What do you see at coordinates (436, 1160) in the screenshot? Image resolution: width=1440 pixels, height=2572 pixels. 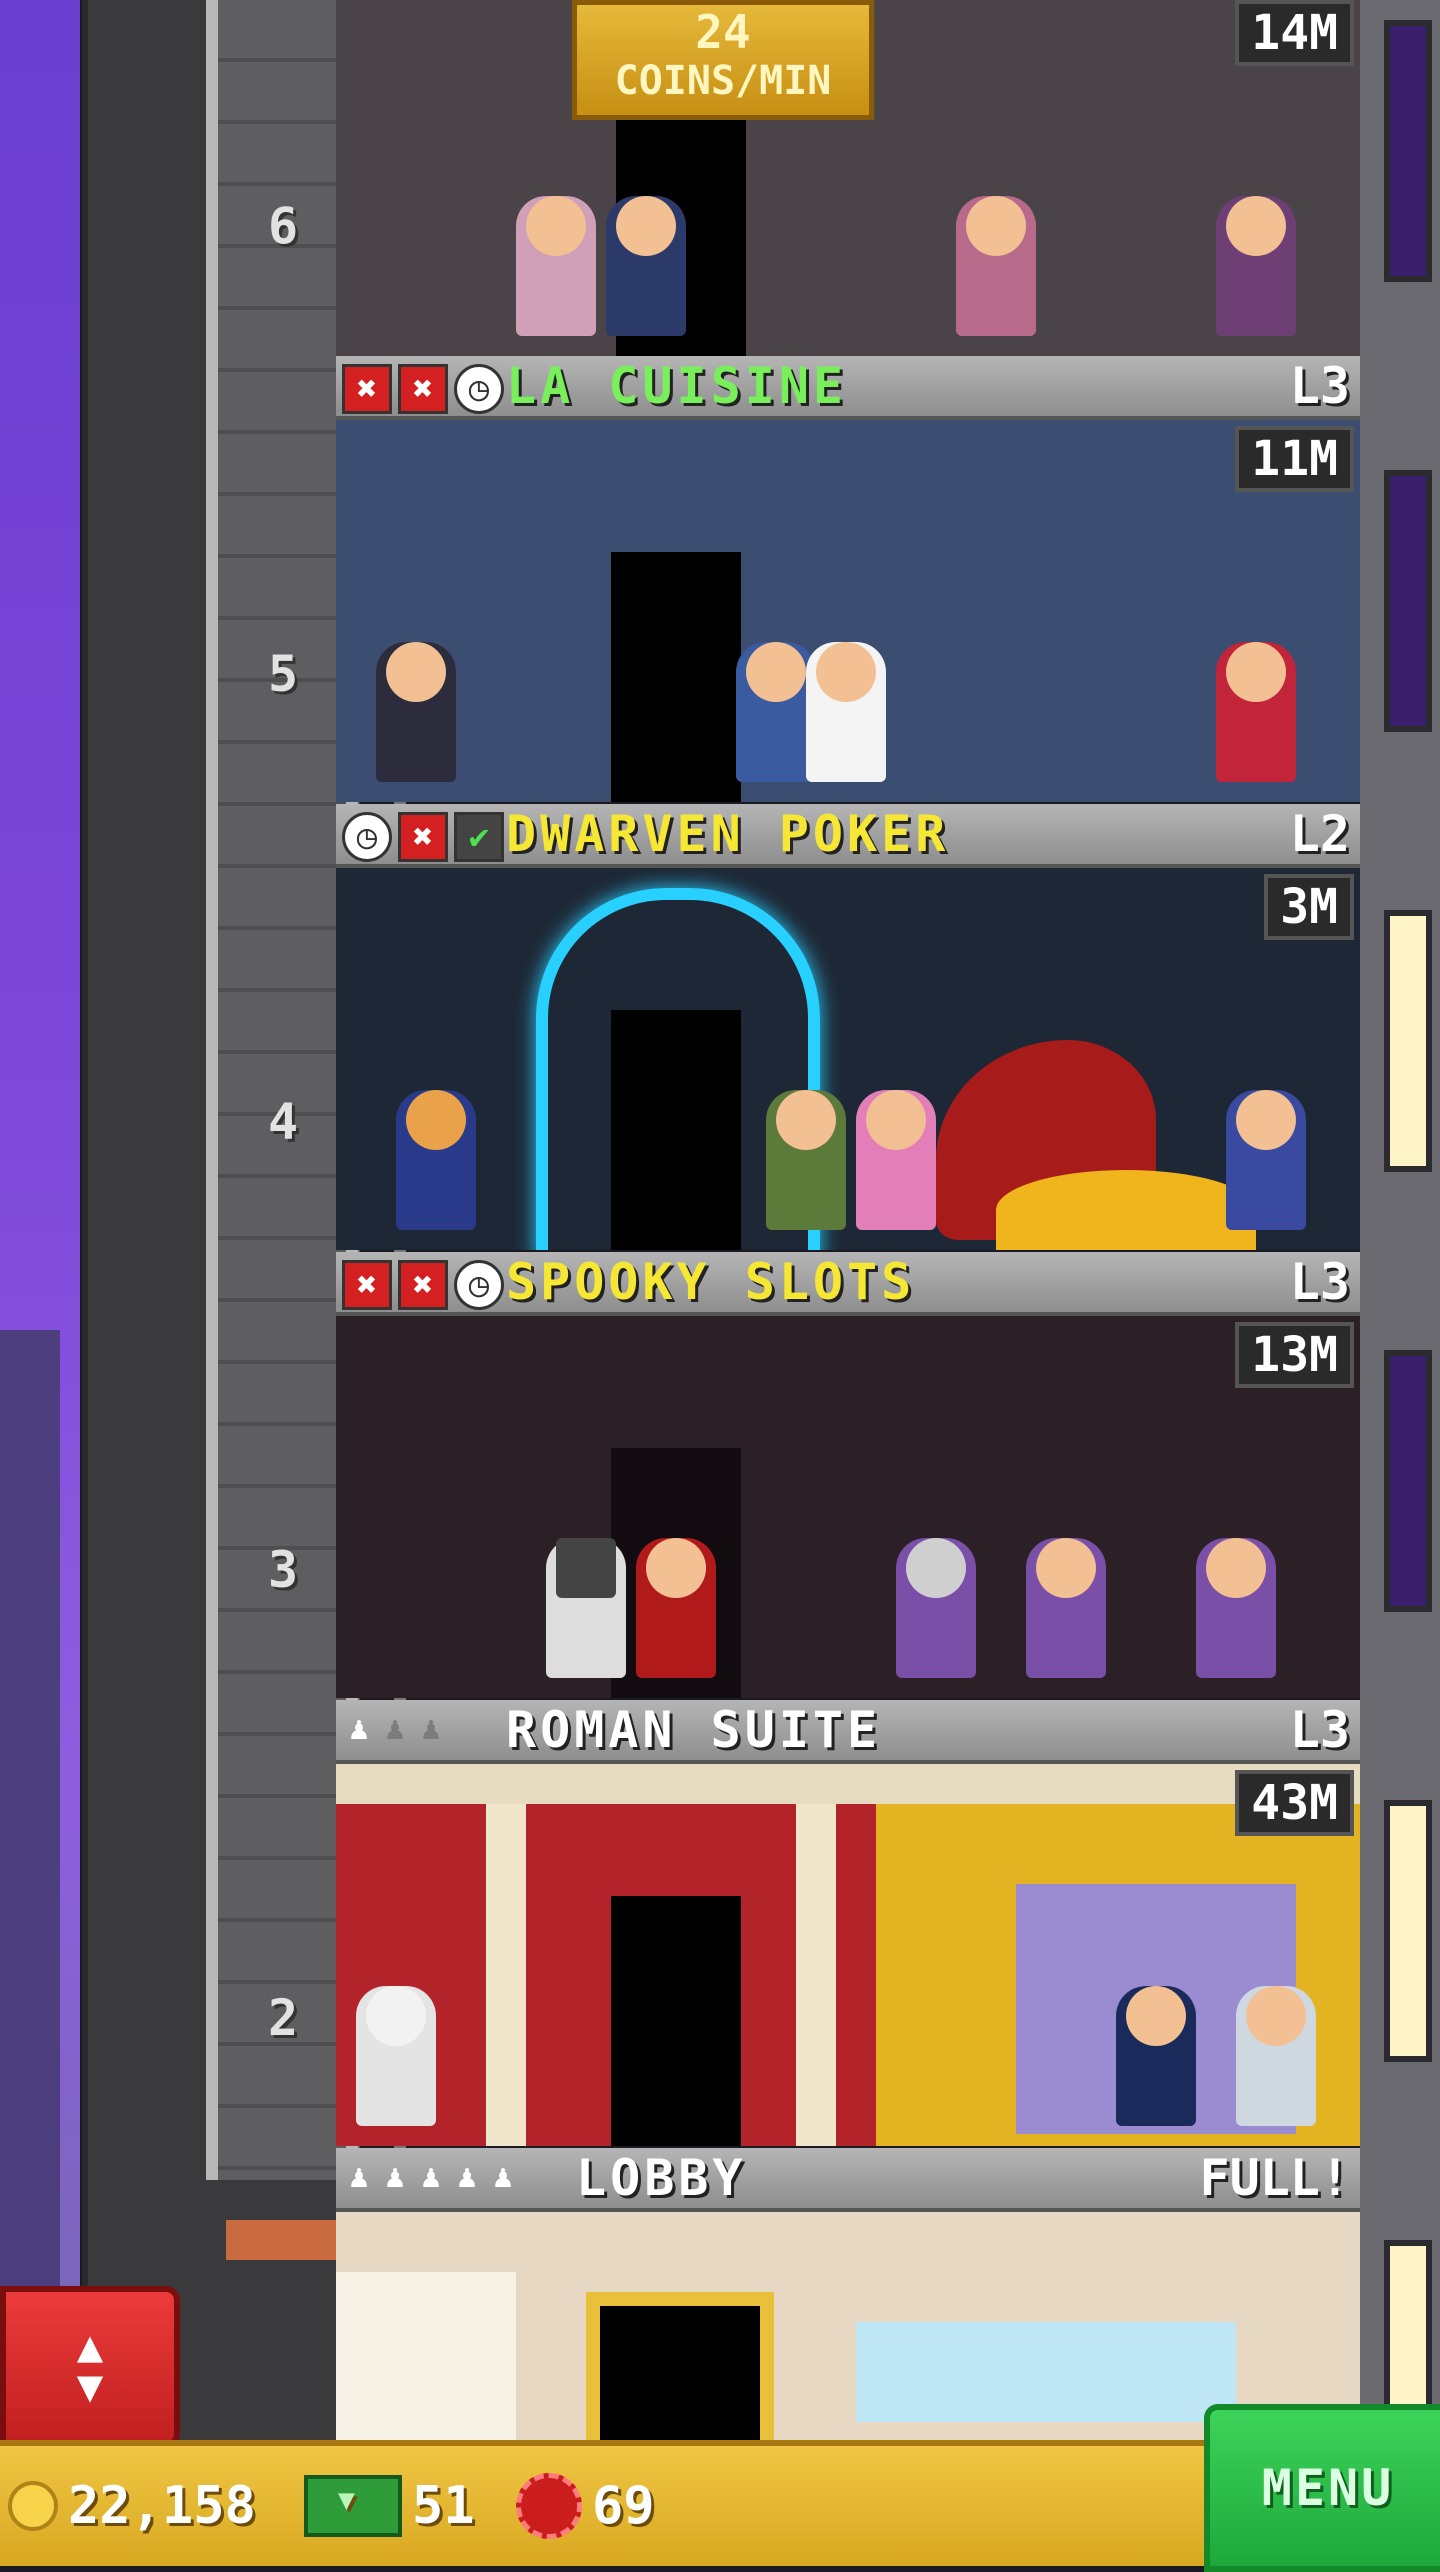 I see `dwarf-bitizen` at bounding box center [436, 1160].